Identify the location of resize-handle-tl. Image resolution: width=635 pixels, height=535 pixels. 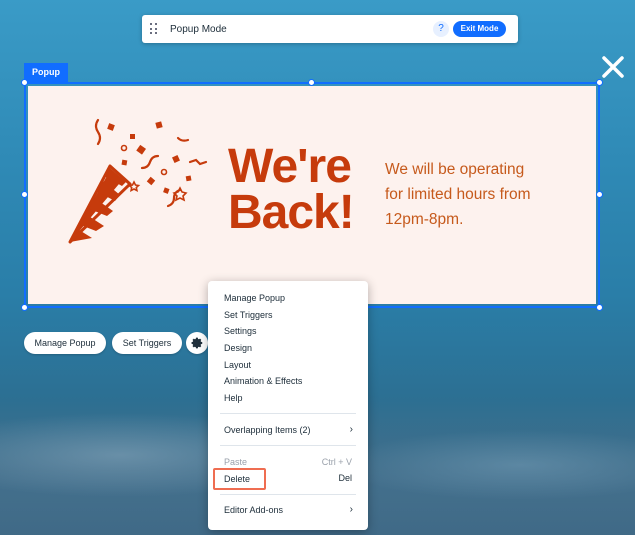
(24, 82).